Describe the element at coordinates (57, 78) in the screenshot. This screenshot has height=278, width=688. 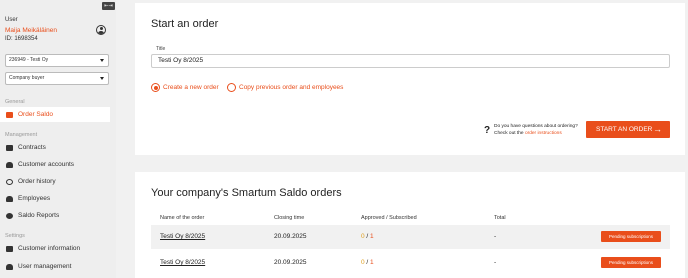
I see `role-select: Company buyer` at that location.